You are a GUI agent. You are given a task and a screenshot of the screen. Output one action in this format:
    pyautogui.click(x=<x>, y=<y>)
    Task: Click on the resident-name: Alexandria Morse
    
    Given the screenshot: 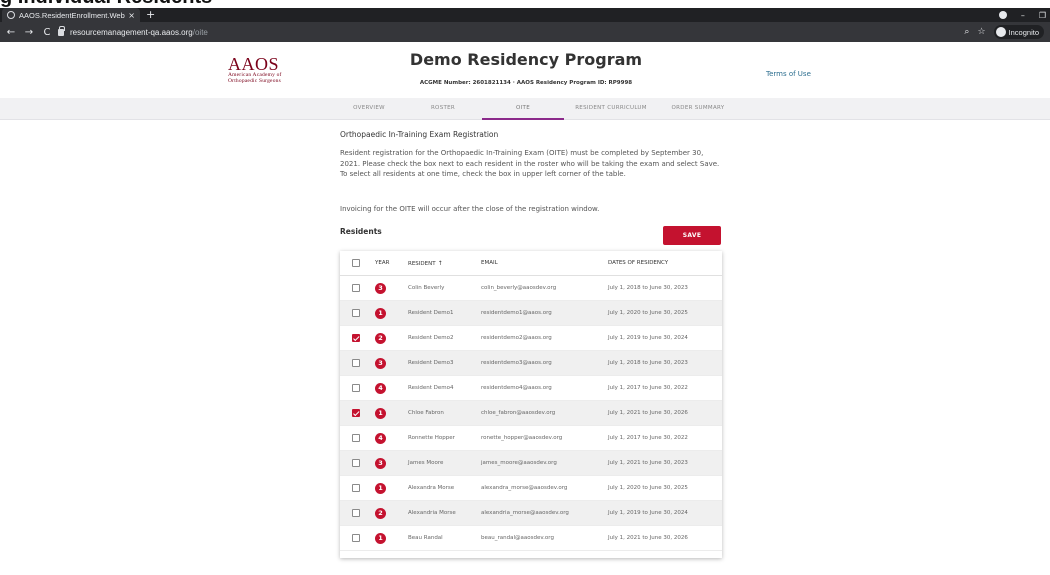 What is the action you would take?
    pyautogui.click(x=432, y=513)
    